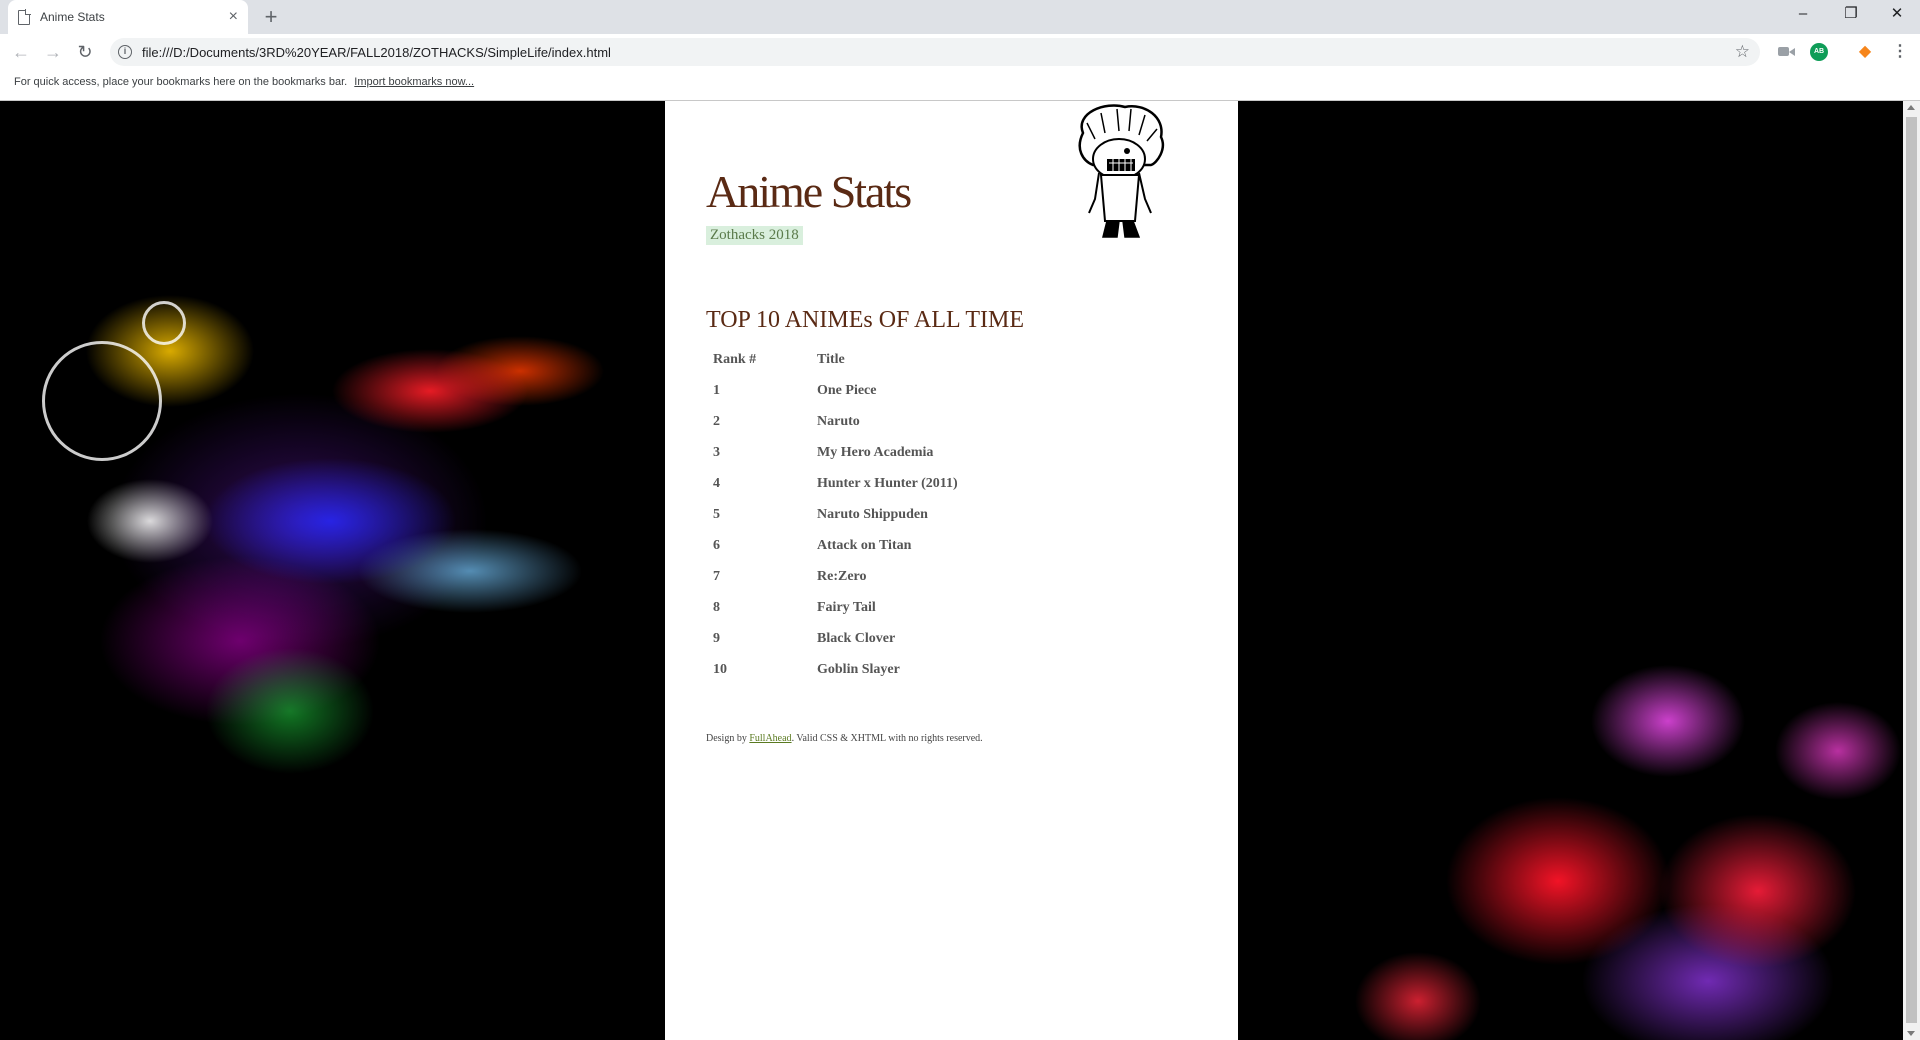 The image size is (1920, 1040). What do you see at coordinates (716, 390) in the screenshot?
I see `rank-cell: 1` at bounding box center [716, 390].